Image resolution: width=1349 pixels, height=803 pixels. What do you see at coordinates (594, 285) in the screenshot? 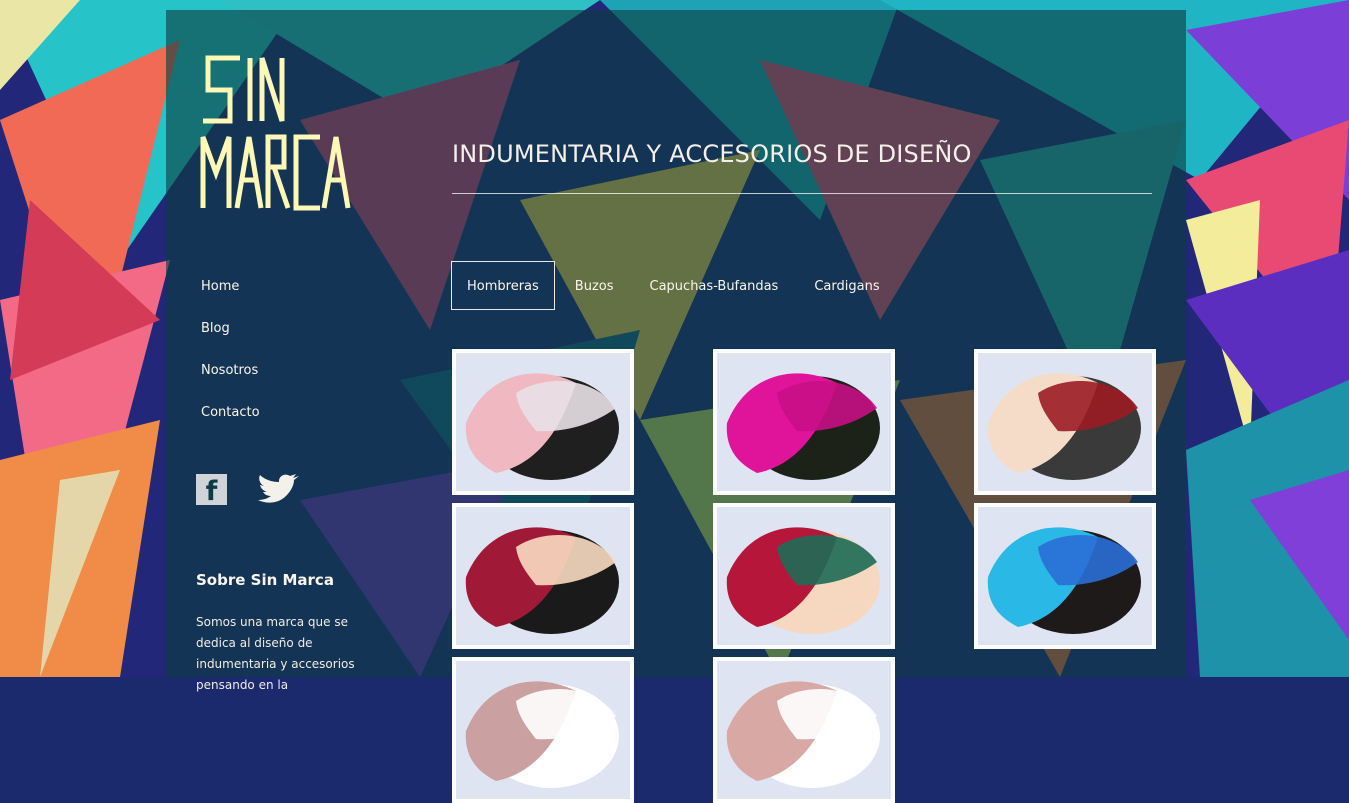
I see `tab-buzos: Buzos` at bounding box center [594, 285].